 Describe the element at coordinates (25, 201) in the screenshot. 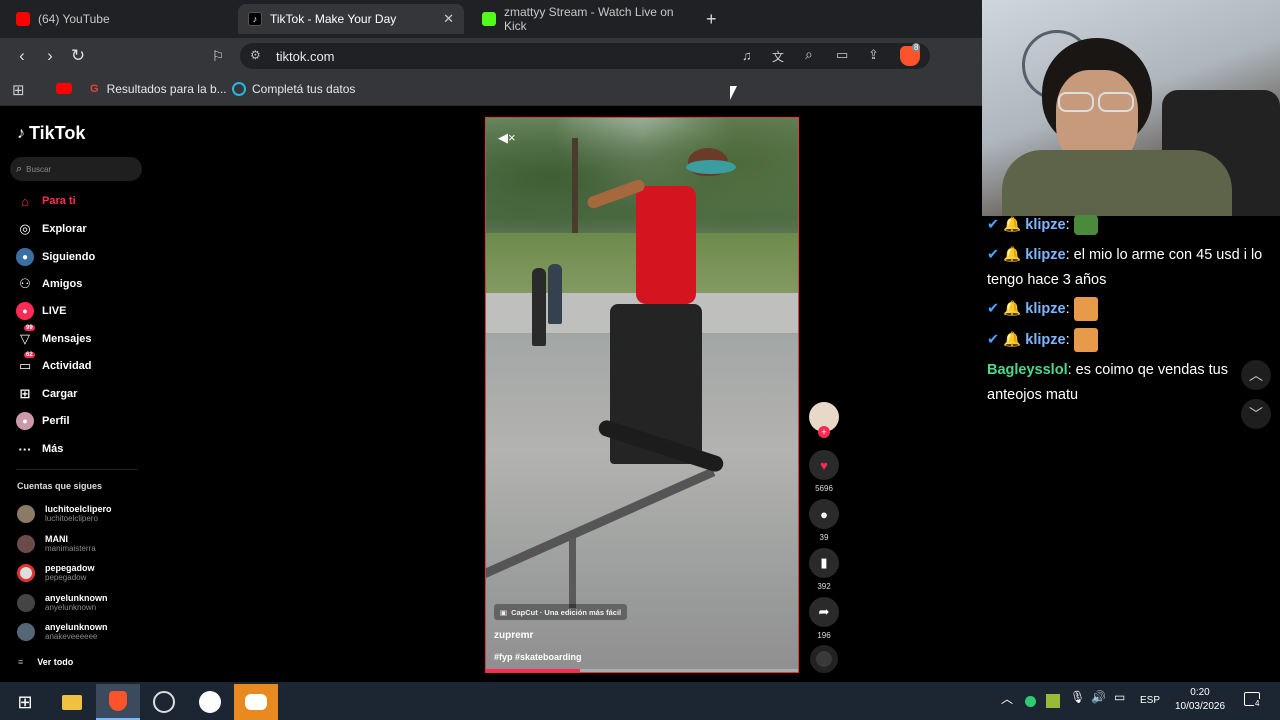

I see `home-icon: ⌂` at that location.